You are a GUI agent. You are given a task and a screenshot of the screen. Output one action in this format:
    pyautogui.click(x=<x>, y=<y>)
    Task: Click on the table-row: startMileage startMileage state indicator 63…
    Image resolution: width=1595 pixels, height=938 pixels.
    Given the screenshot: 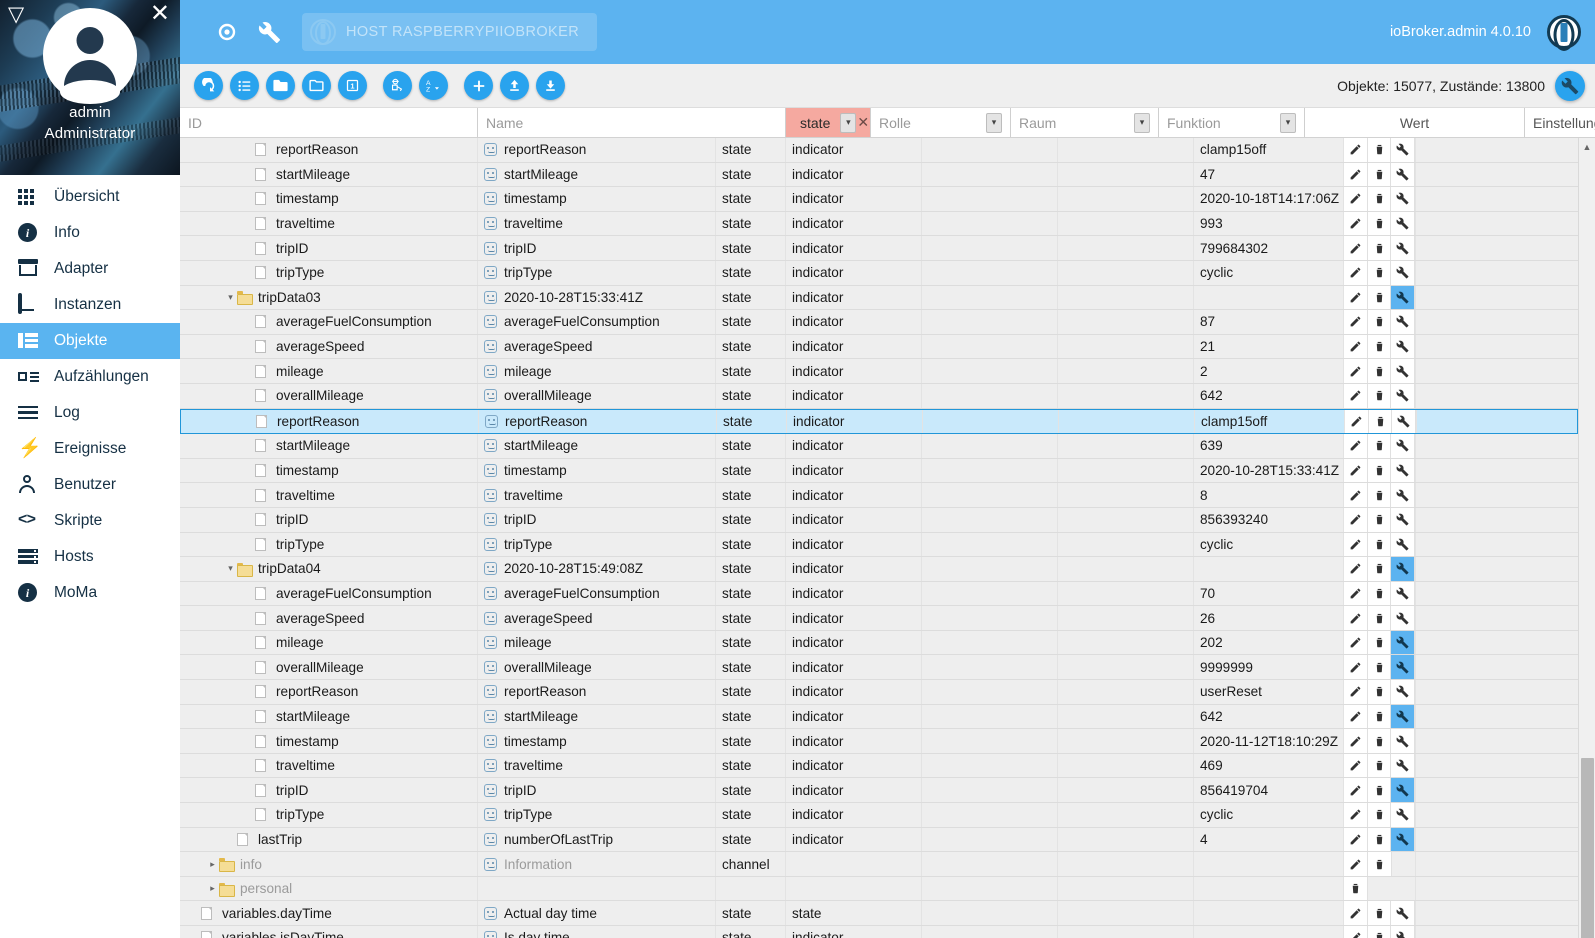 What is the action you would take?
    pyautogui.click(x=879, y=446)
    